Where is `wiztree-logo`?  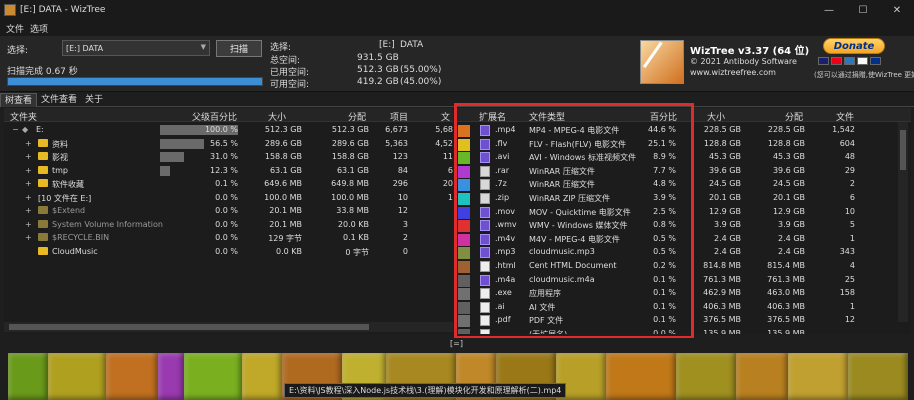 wiztree-logo is located at coordinates (662, 62).